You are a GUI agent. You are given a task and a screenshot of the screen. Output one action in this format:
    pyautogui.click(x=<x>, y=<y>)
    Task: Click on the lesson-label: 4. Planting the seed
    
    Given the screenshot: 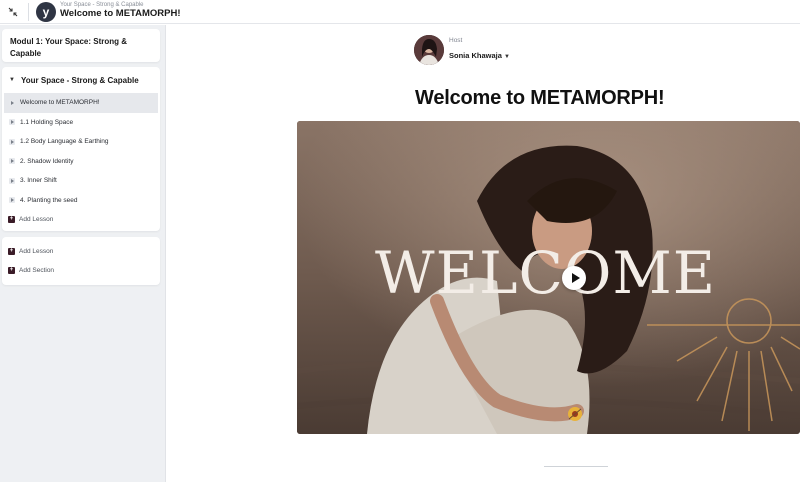 What is the action you would take?
    pyautogui.click(x=49, y=200)
    